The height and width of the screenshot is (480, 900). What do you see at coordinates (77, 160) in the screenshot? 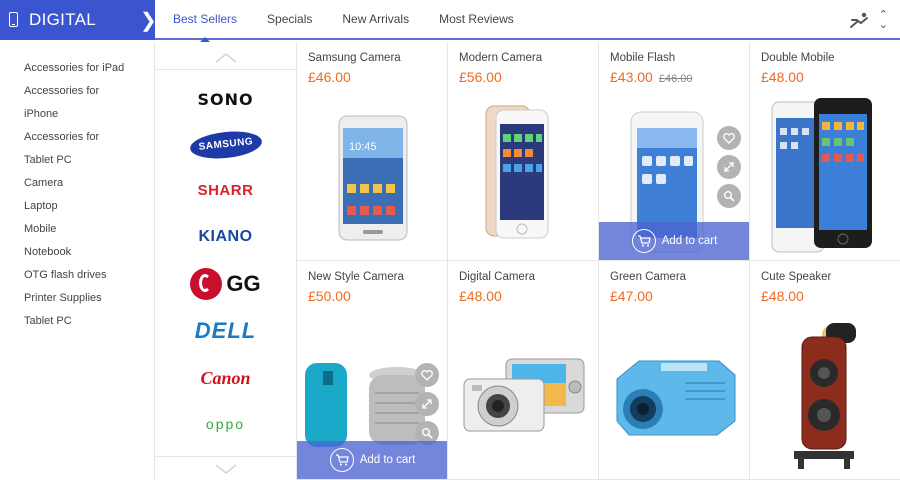
I see `sidebar-item-accessories-tablet-line2: Tablet PC` at bounding box center [77, 160].